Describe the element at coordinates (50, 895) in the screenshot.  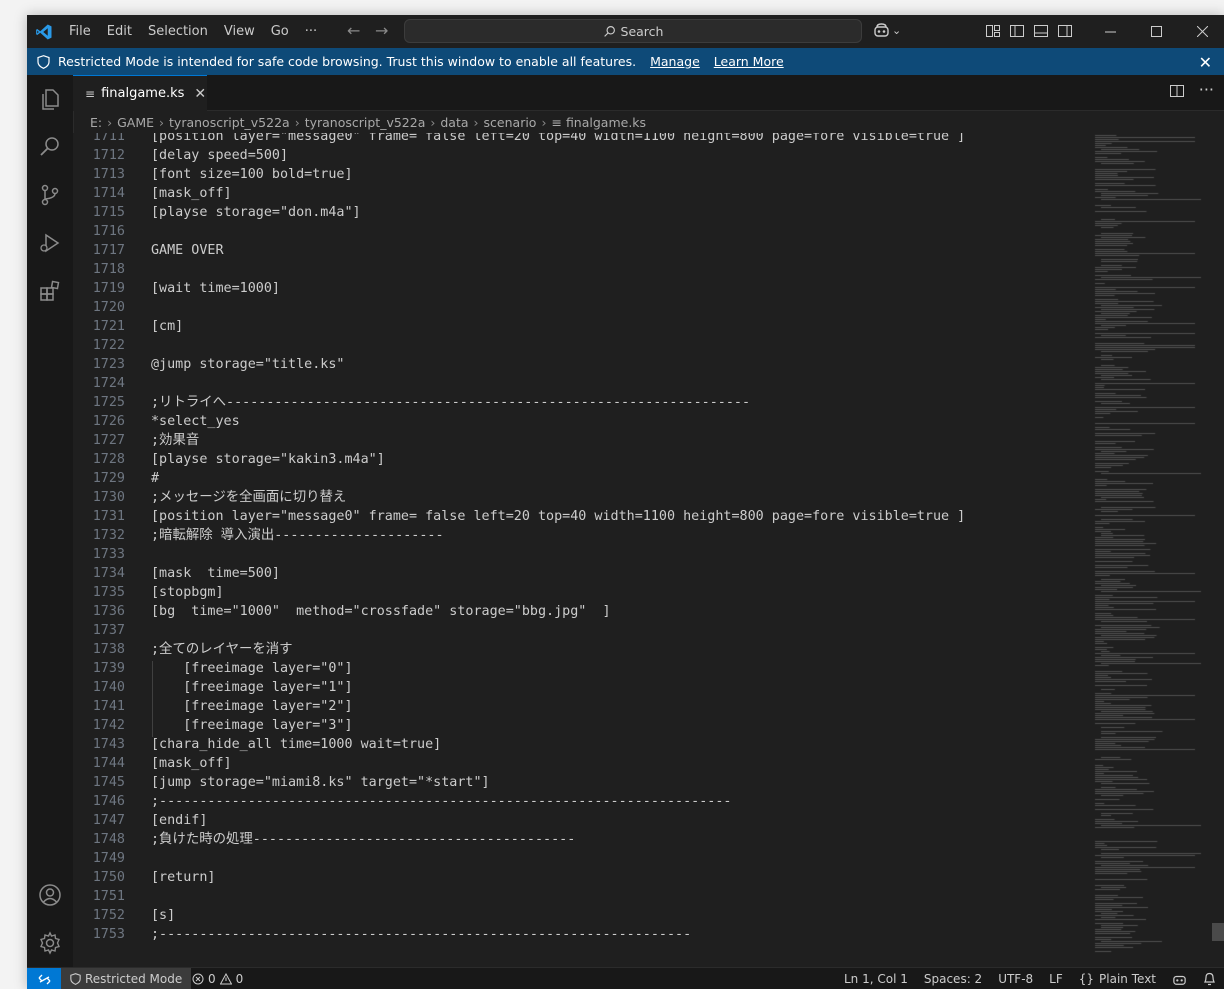
I see `account-icon` at that location.